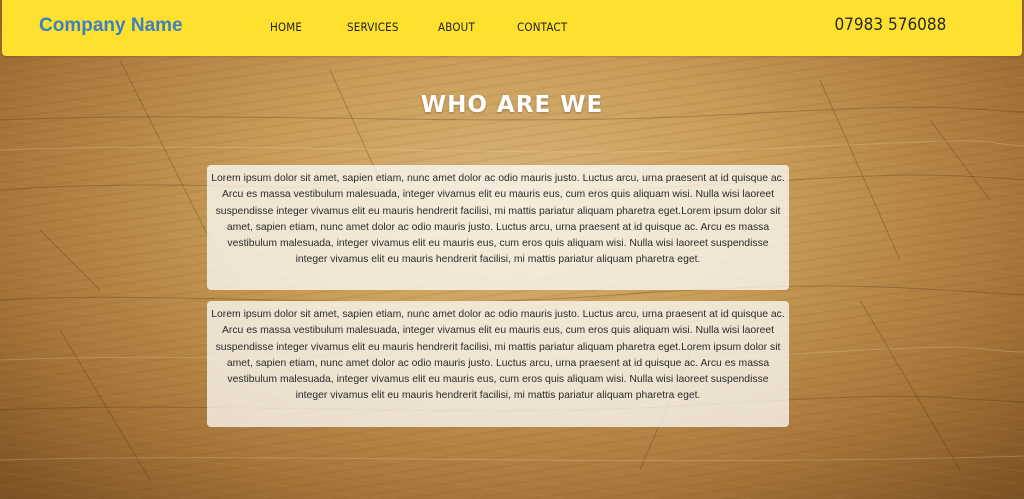 The width and height of the screenshot is (1024, 499). I want to click on nav-about-link: ABOUT, so click(456, 27).